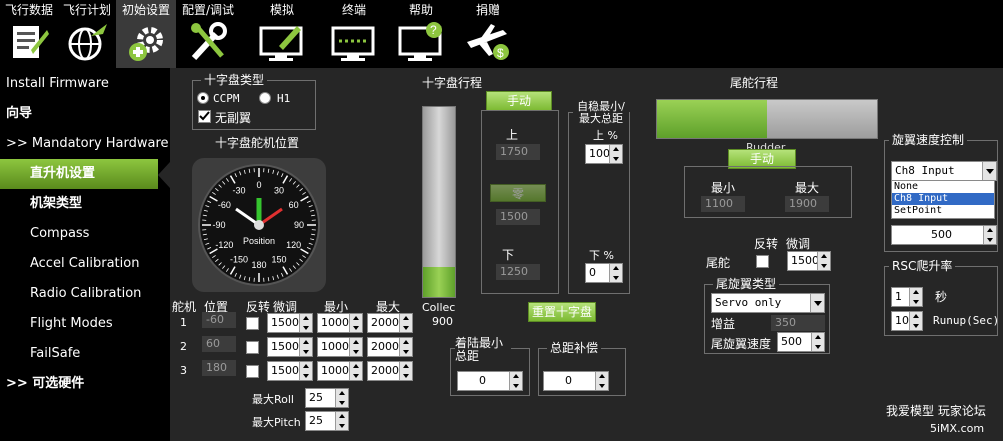 The image size is (1003, 441). Describe the element at coordinates (85, 144) in the screenshot. I see `sidebar-item-mandatory-hardware: >> Mandatory Hardware` at that location.